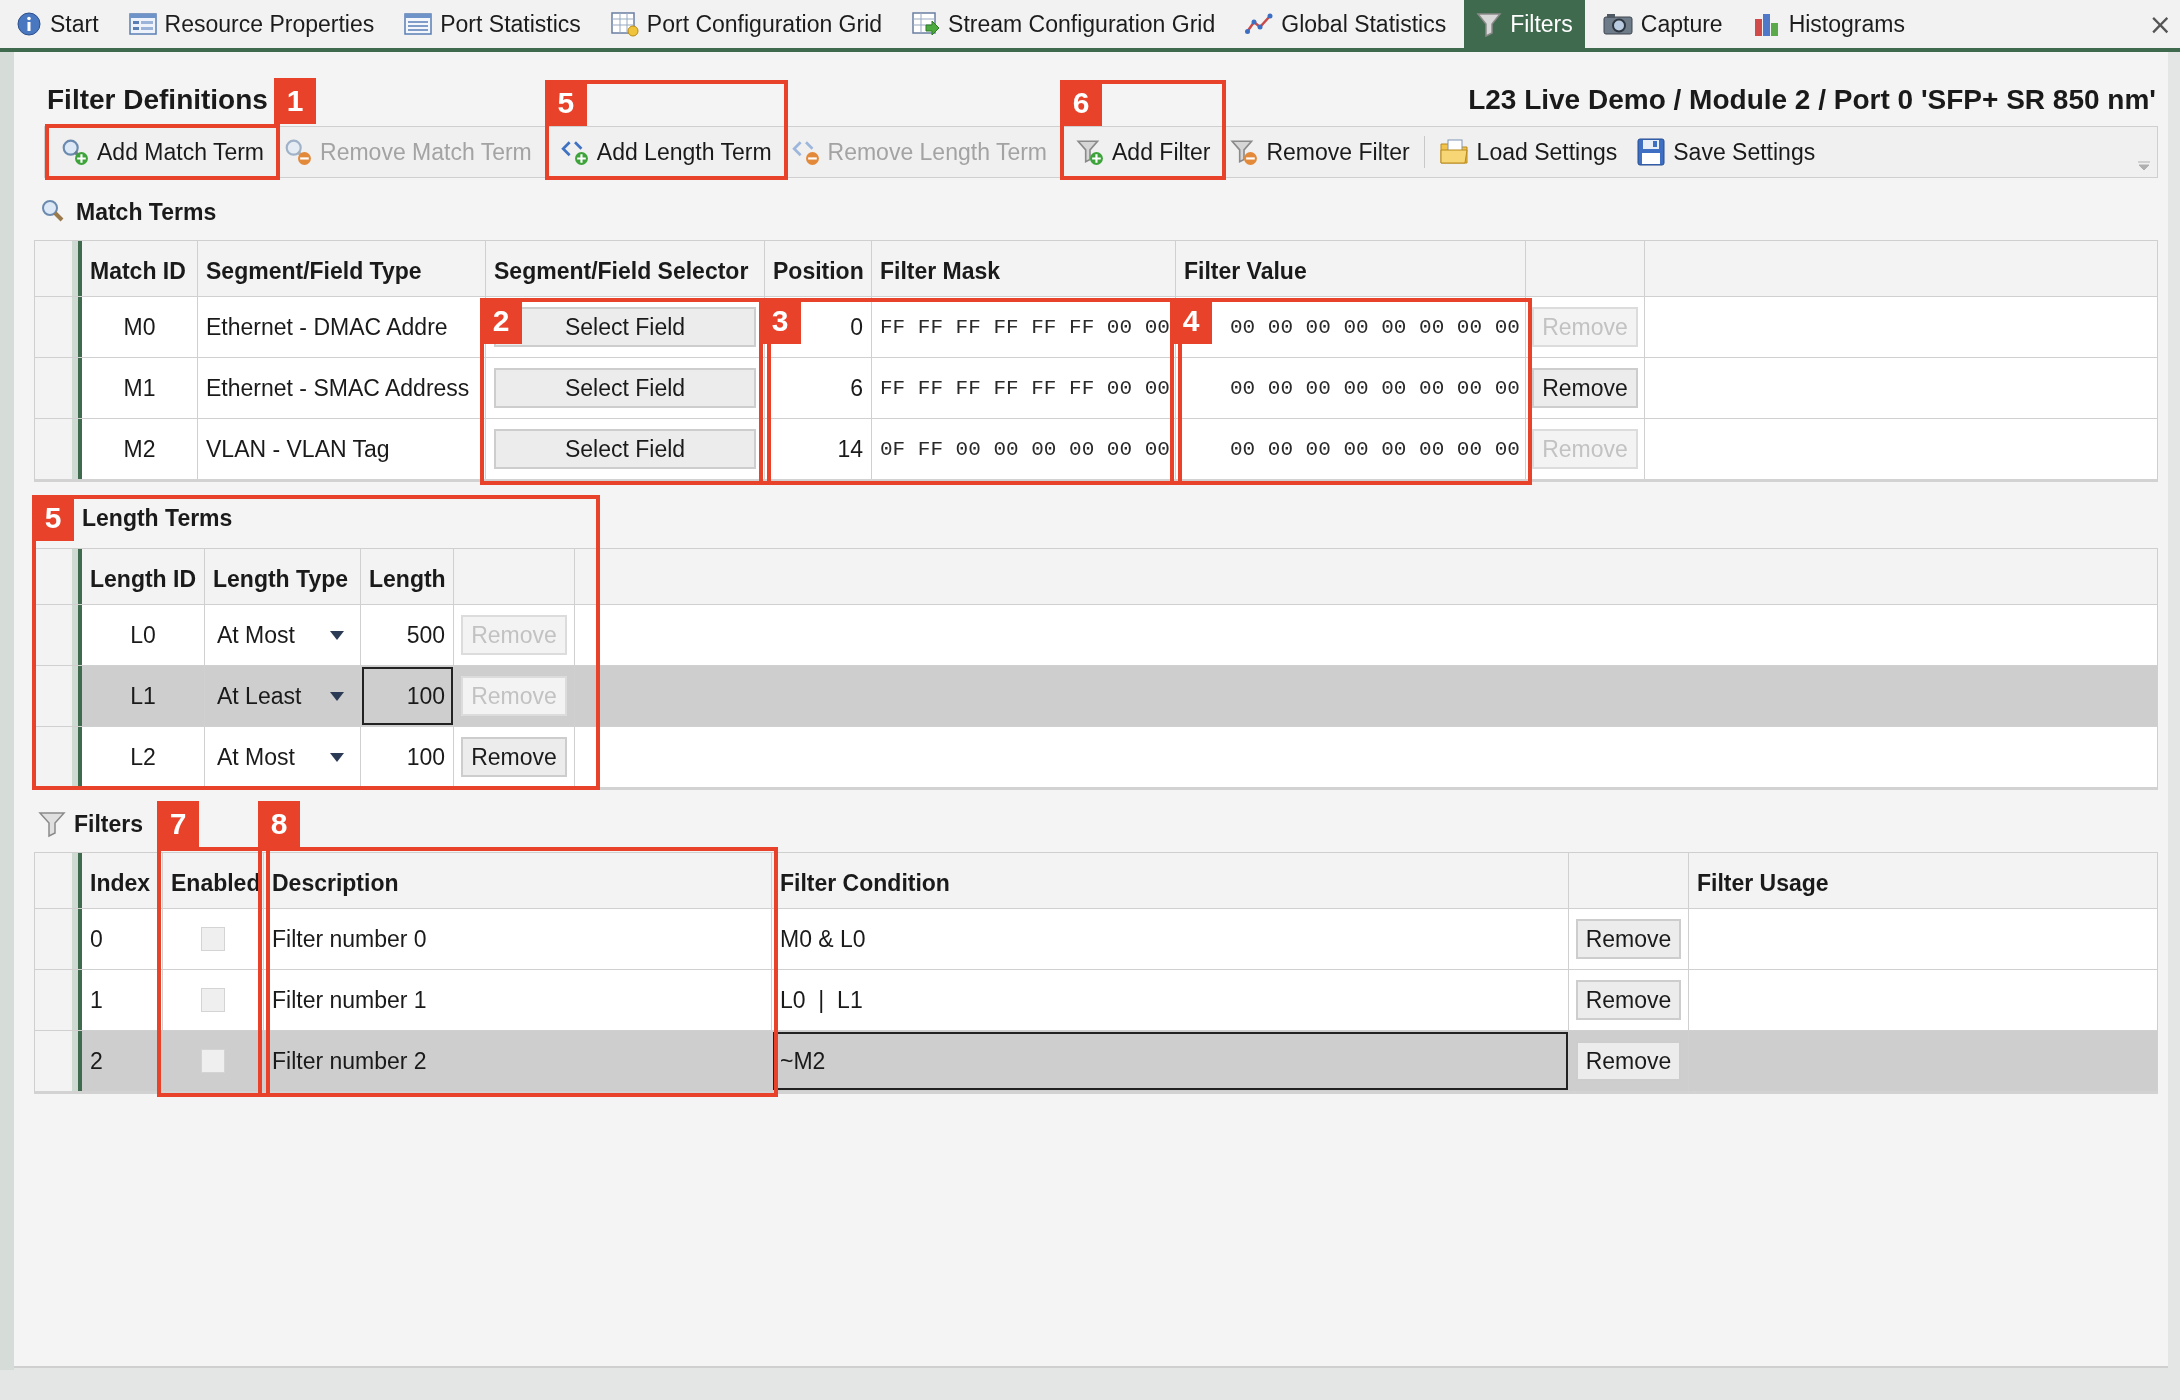 This screenshot has width=2180, height=1400. What do you see at coordinates (1346, 24) in the screenshot?
I see `tab: Global Statistics` at bounding box center [1346, 24].